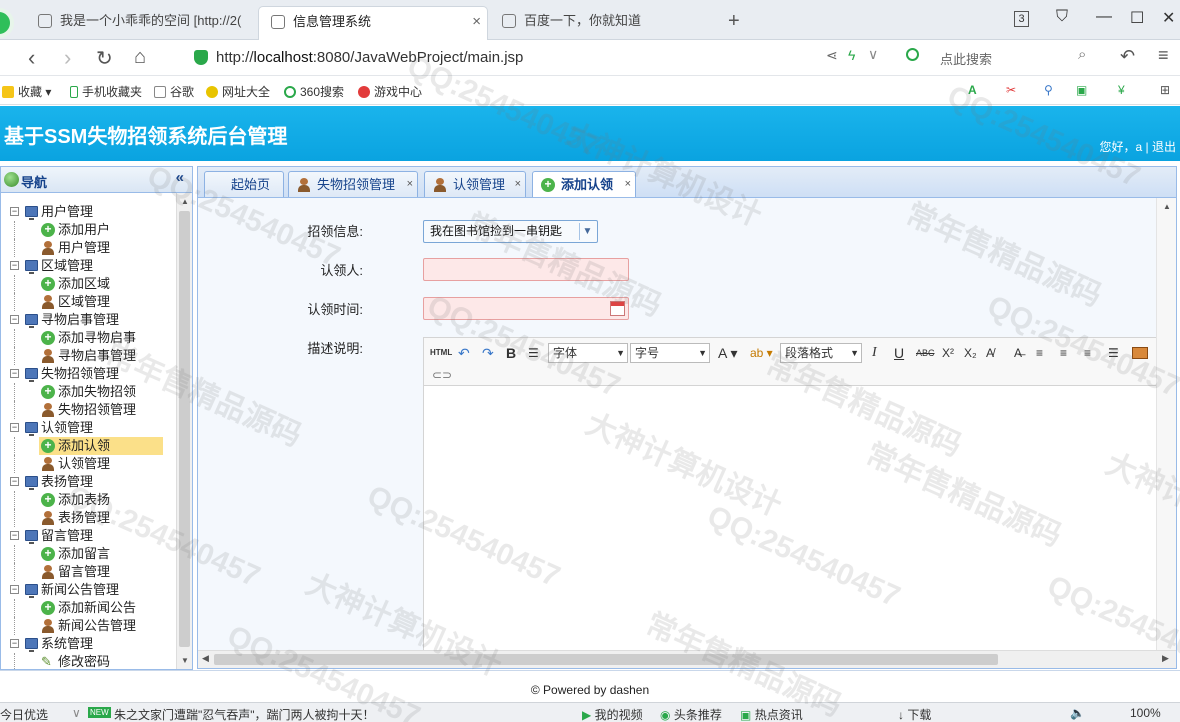  What do you see at coordinates (1168, 18) in the screenshot?
I see `close-window-icon: ✕` at bounding box center [1168, 18].